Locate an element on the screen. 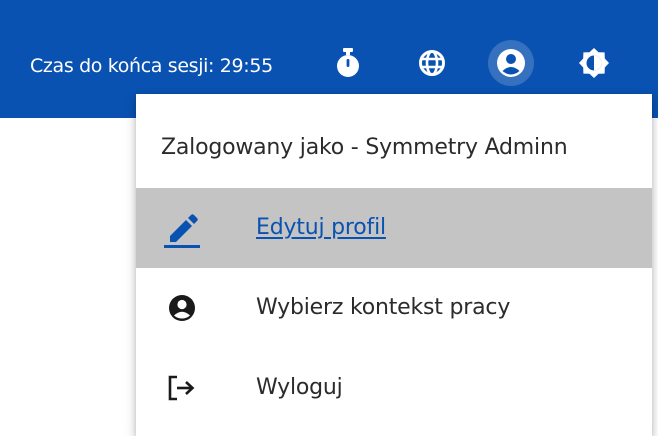 The width and height of the screenshot is (658, 436). theme-button is located at coordinates (594, 63).